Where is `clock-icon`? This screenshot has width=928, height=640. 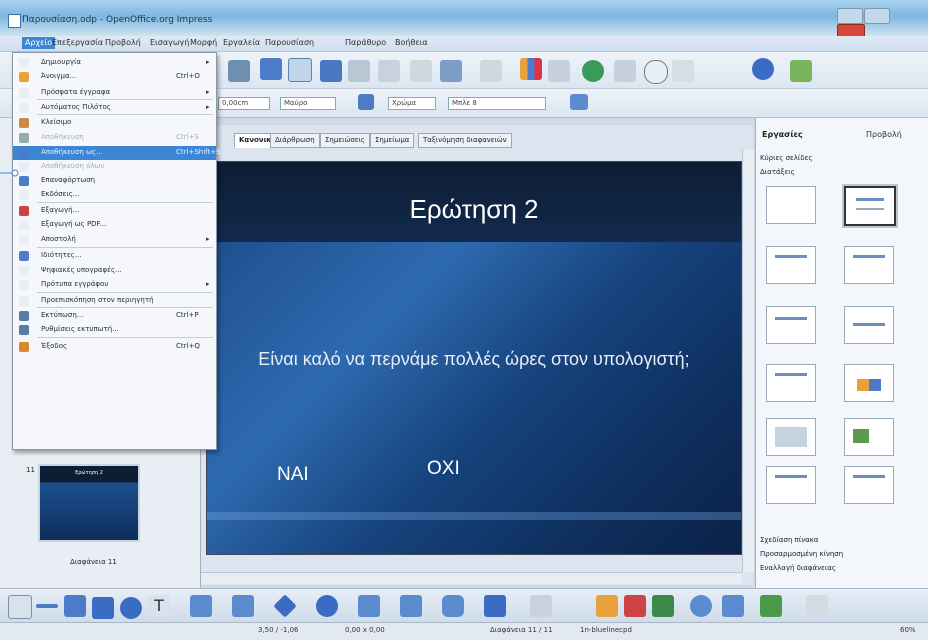 clock-icon is located at coordinates (656, 72).